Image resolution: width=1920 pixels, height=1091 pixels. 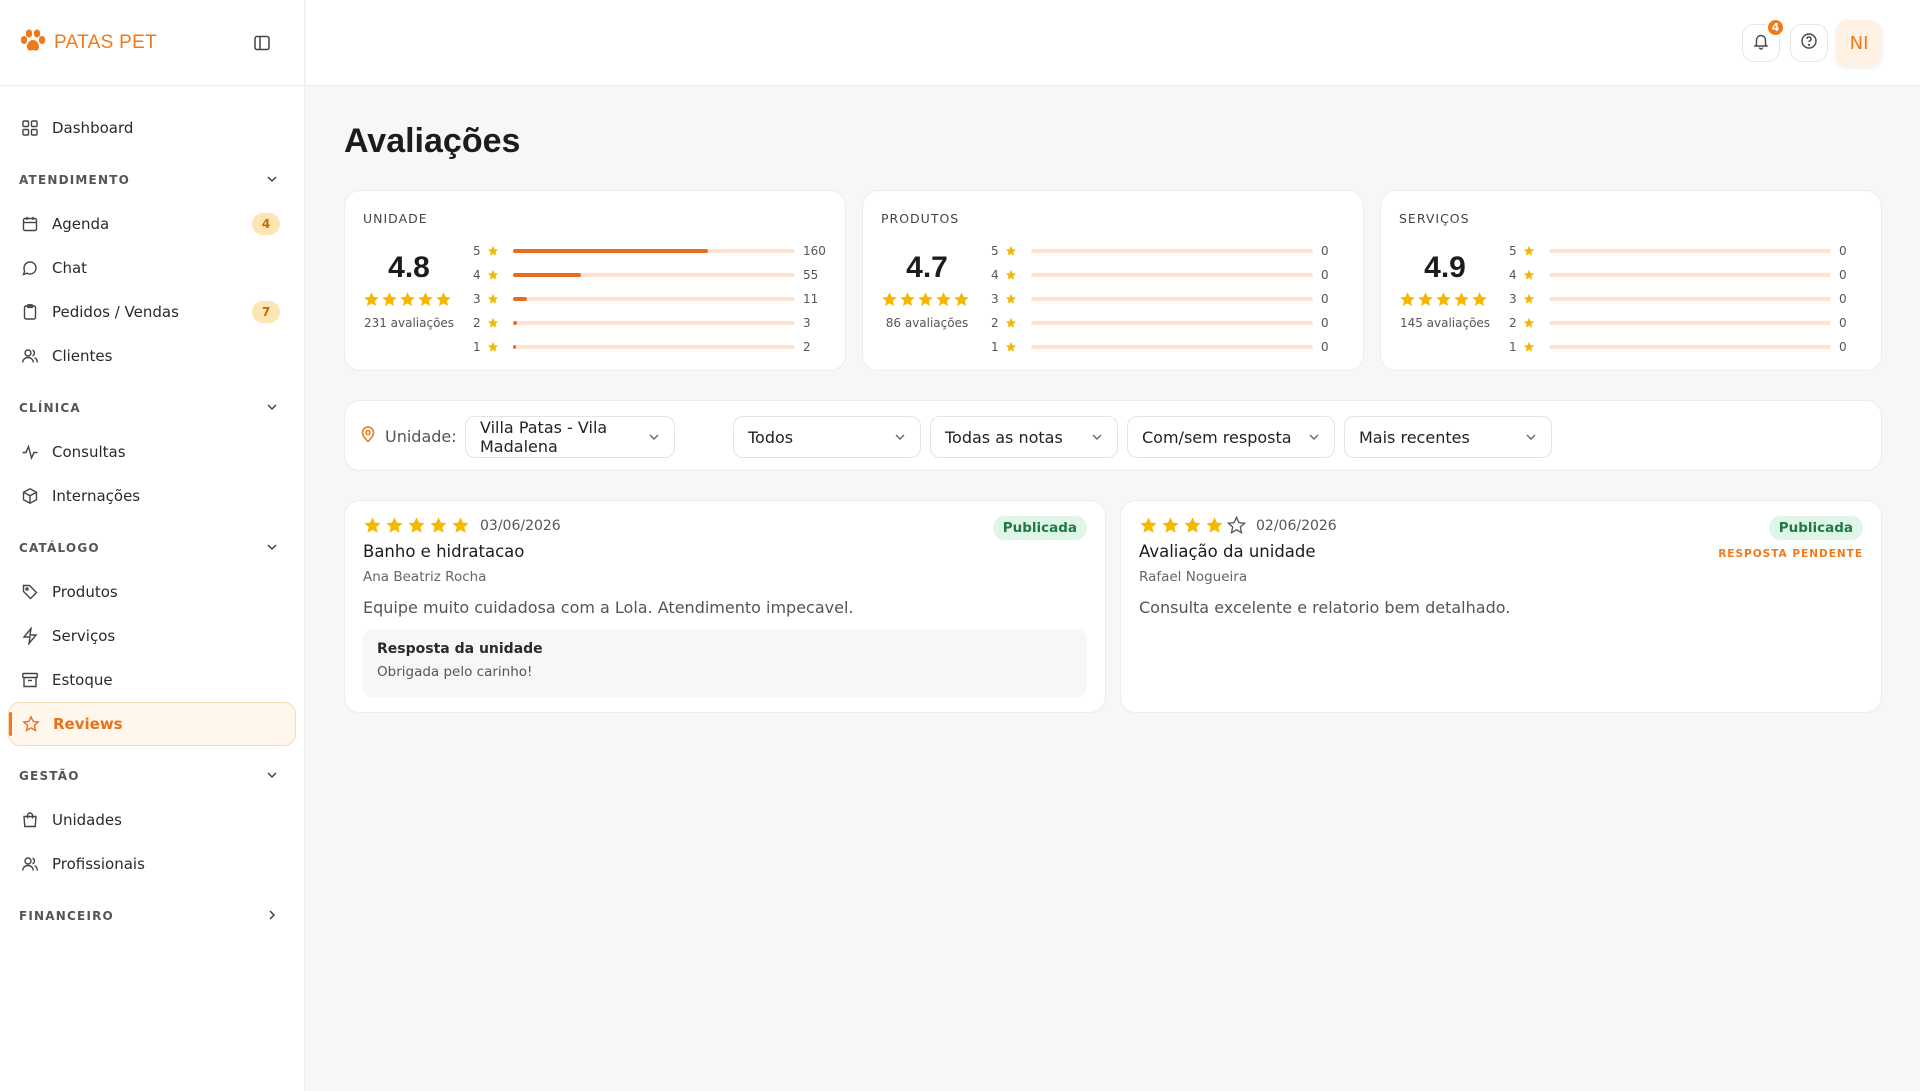 I want to click on sidebar-item-chat: Chat, so click(x=152, y=268).